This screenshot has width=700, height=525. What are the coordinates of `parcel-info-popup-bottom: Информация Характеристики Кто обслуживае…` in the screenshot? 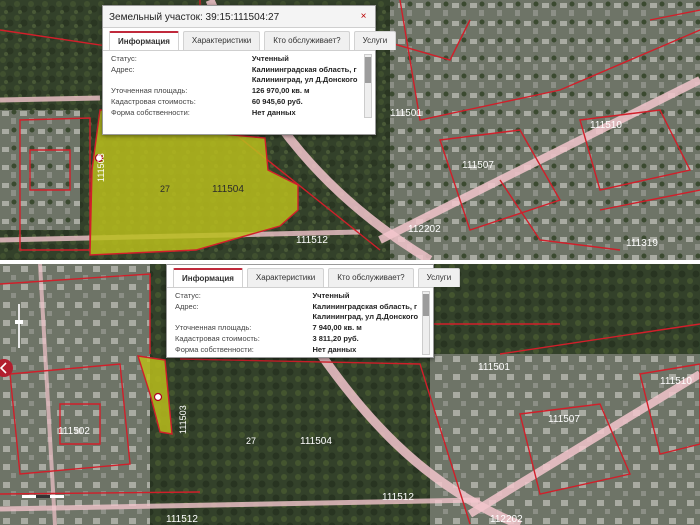 It's located at (313, 311).